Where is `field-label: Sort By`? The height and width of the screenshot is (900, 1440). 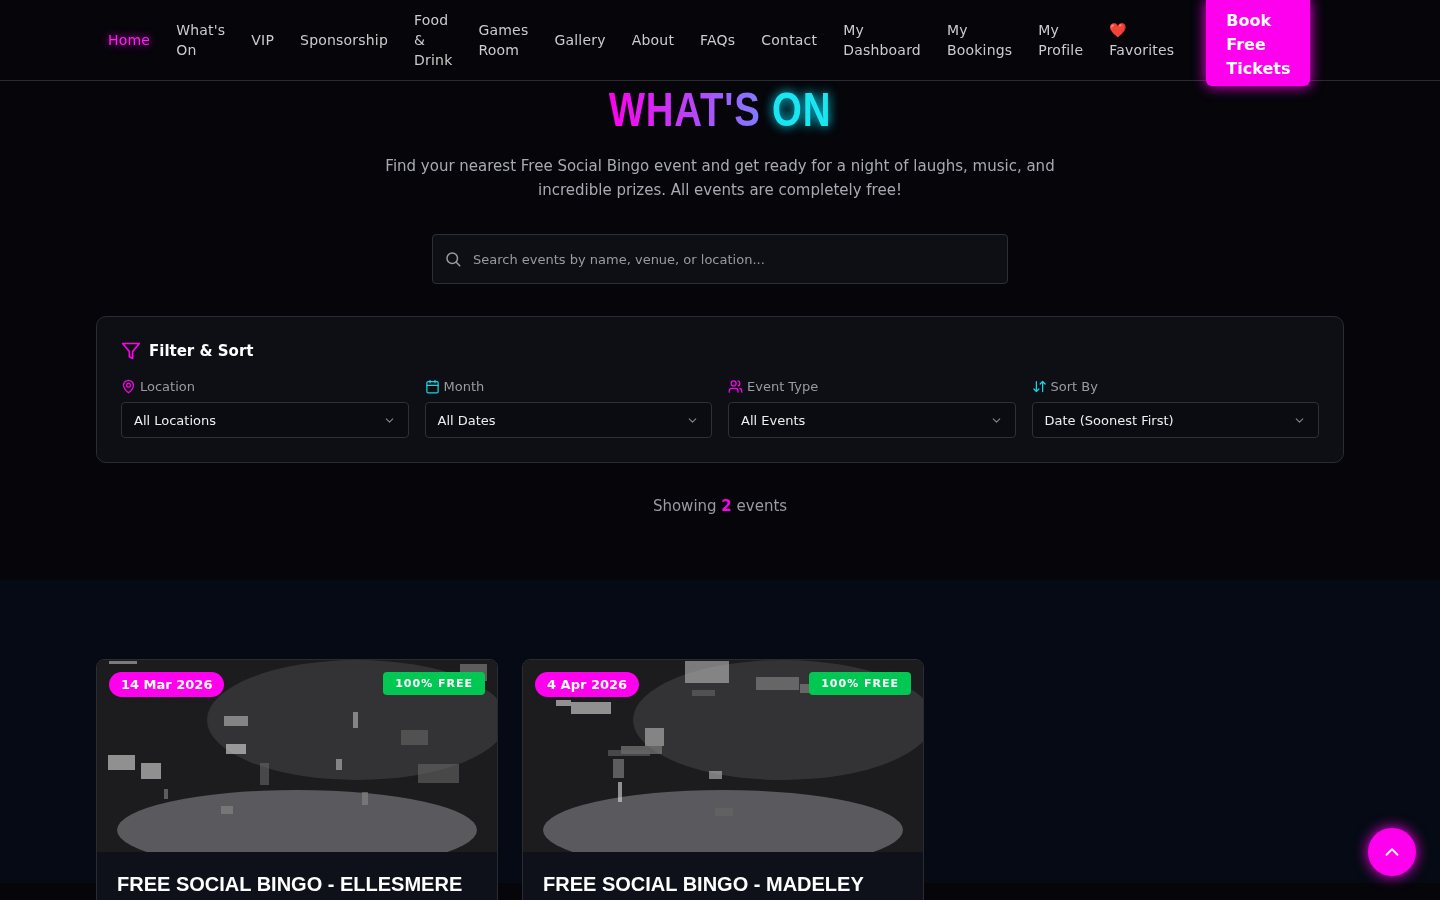 field-label: Sort By is located at coordinates (1074, 386).